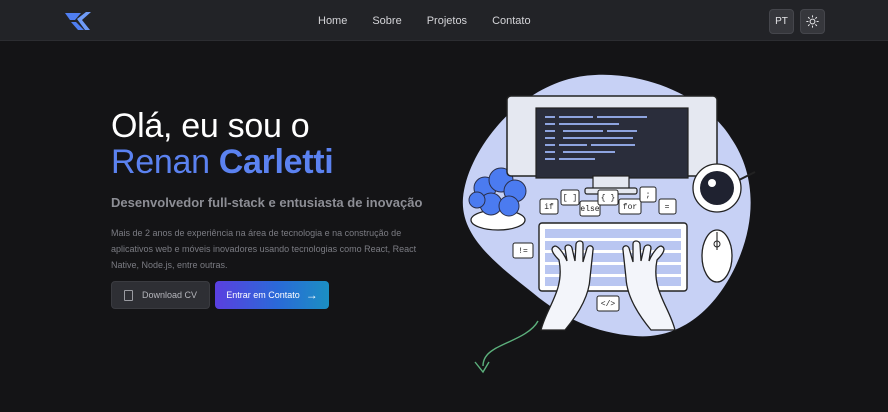 This screenshot has width=888, height=412. I want to click on logo-icon, so click(78, 21).